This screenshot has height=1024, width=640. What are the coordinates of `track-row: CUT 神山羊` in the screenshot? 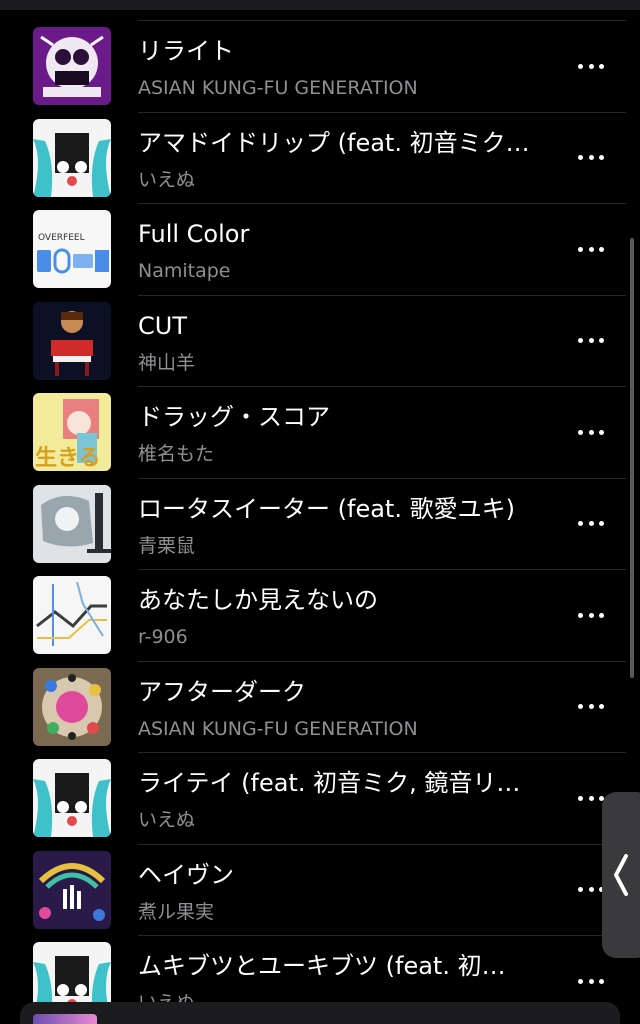 It's located at (320, 340).